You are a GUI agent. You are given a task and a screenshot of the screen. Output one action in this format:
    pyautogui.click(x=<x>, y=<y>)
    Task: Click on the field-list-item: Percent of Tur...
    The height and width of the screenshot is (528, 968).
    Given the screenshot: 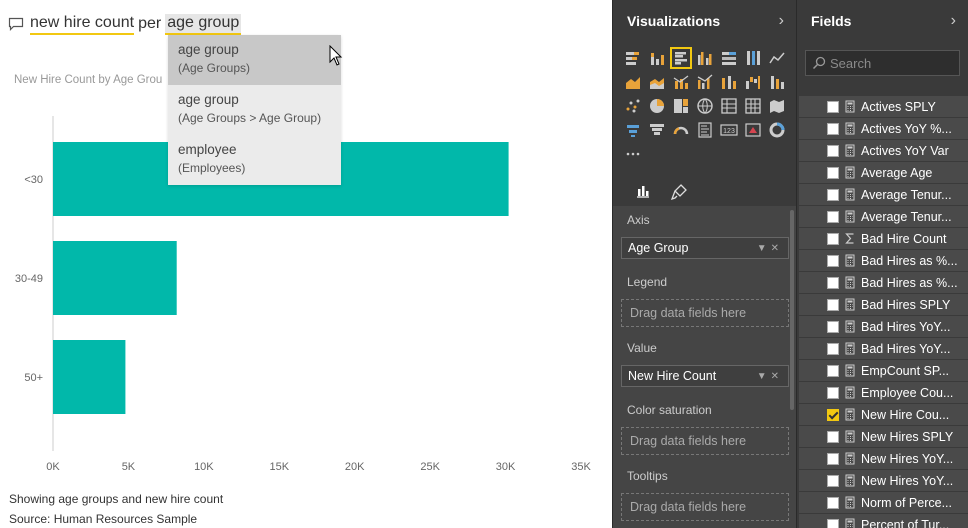 What is the action you would take?
    pyautogui.click(x=883, y=521)
    